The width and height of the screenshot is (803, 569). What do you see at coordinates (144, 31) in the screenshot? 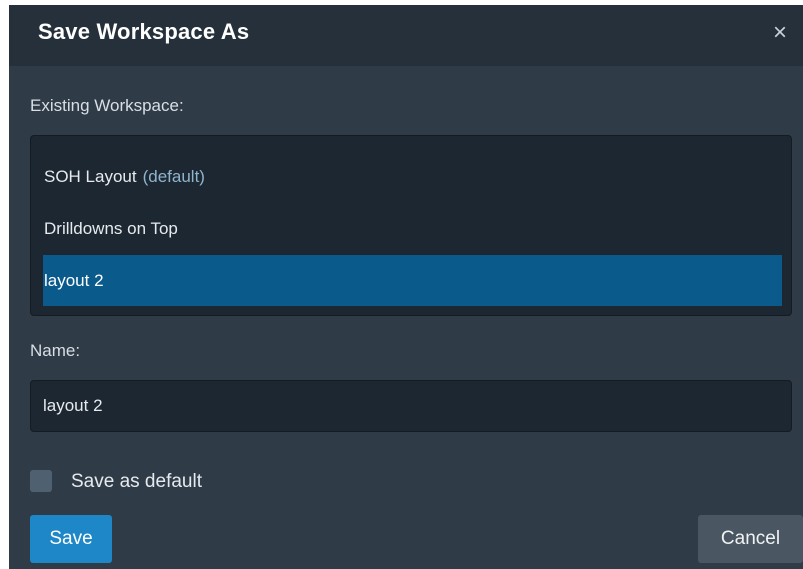
I see `dialog-title: Save Workspace As` at bounding box center [144, 31].